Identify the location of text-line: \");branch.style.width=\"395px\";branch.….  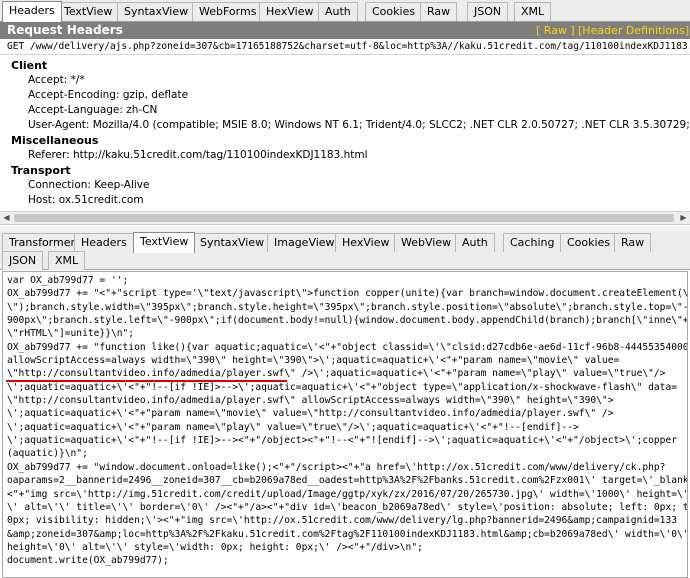
(347, 307).